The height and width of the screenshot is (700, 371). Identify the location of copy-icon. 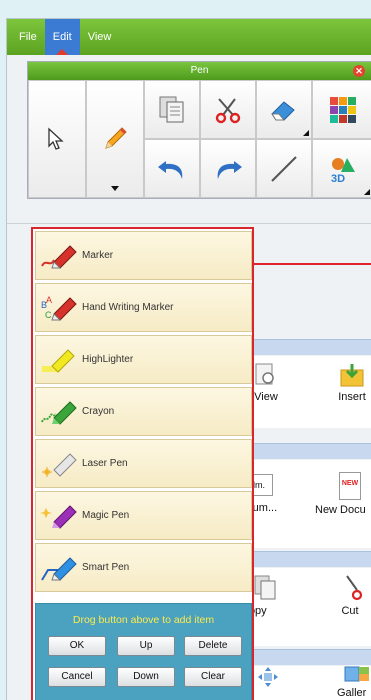
(265, 587).